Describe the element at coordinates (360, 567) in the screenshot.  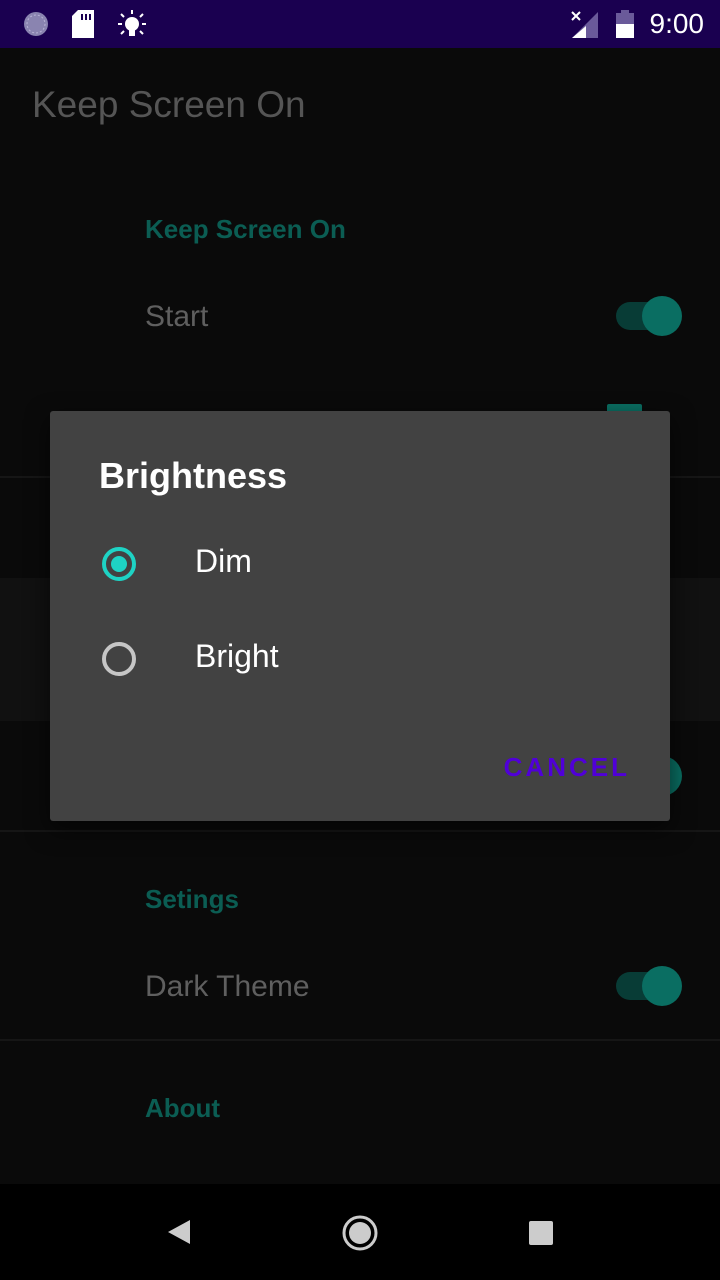
I see `option-dim: Dim` at that location.